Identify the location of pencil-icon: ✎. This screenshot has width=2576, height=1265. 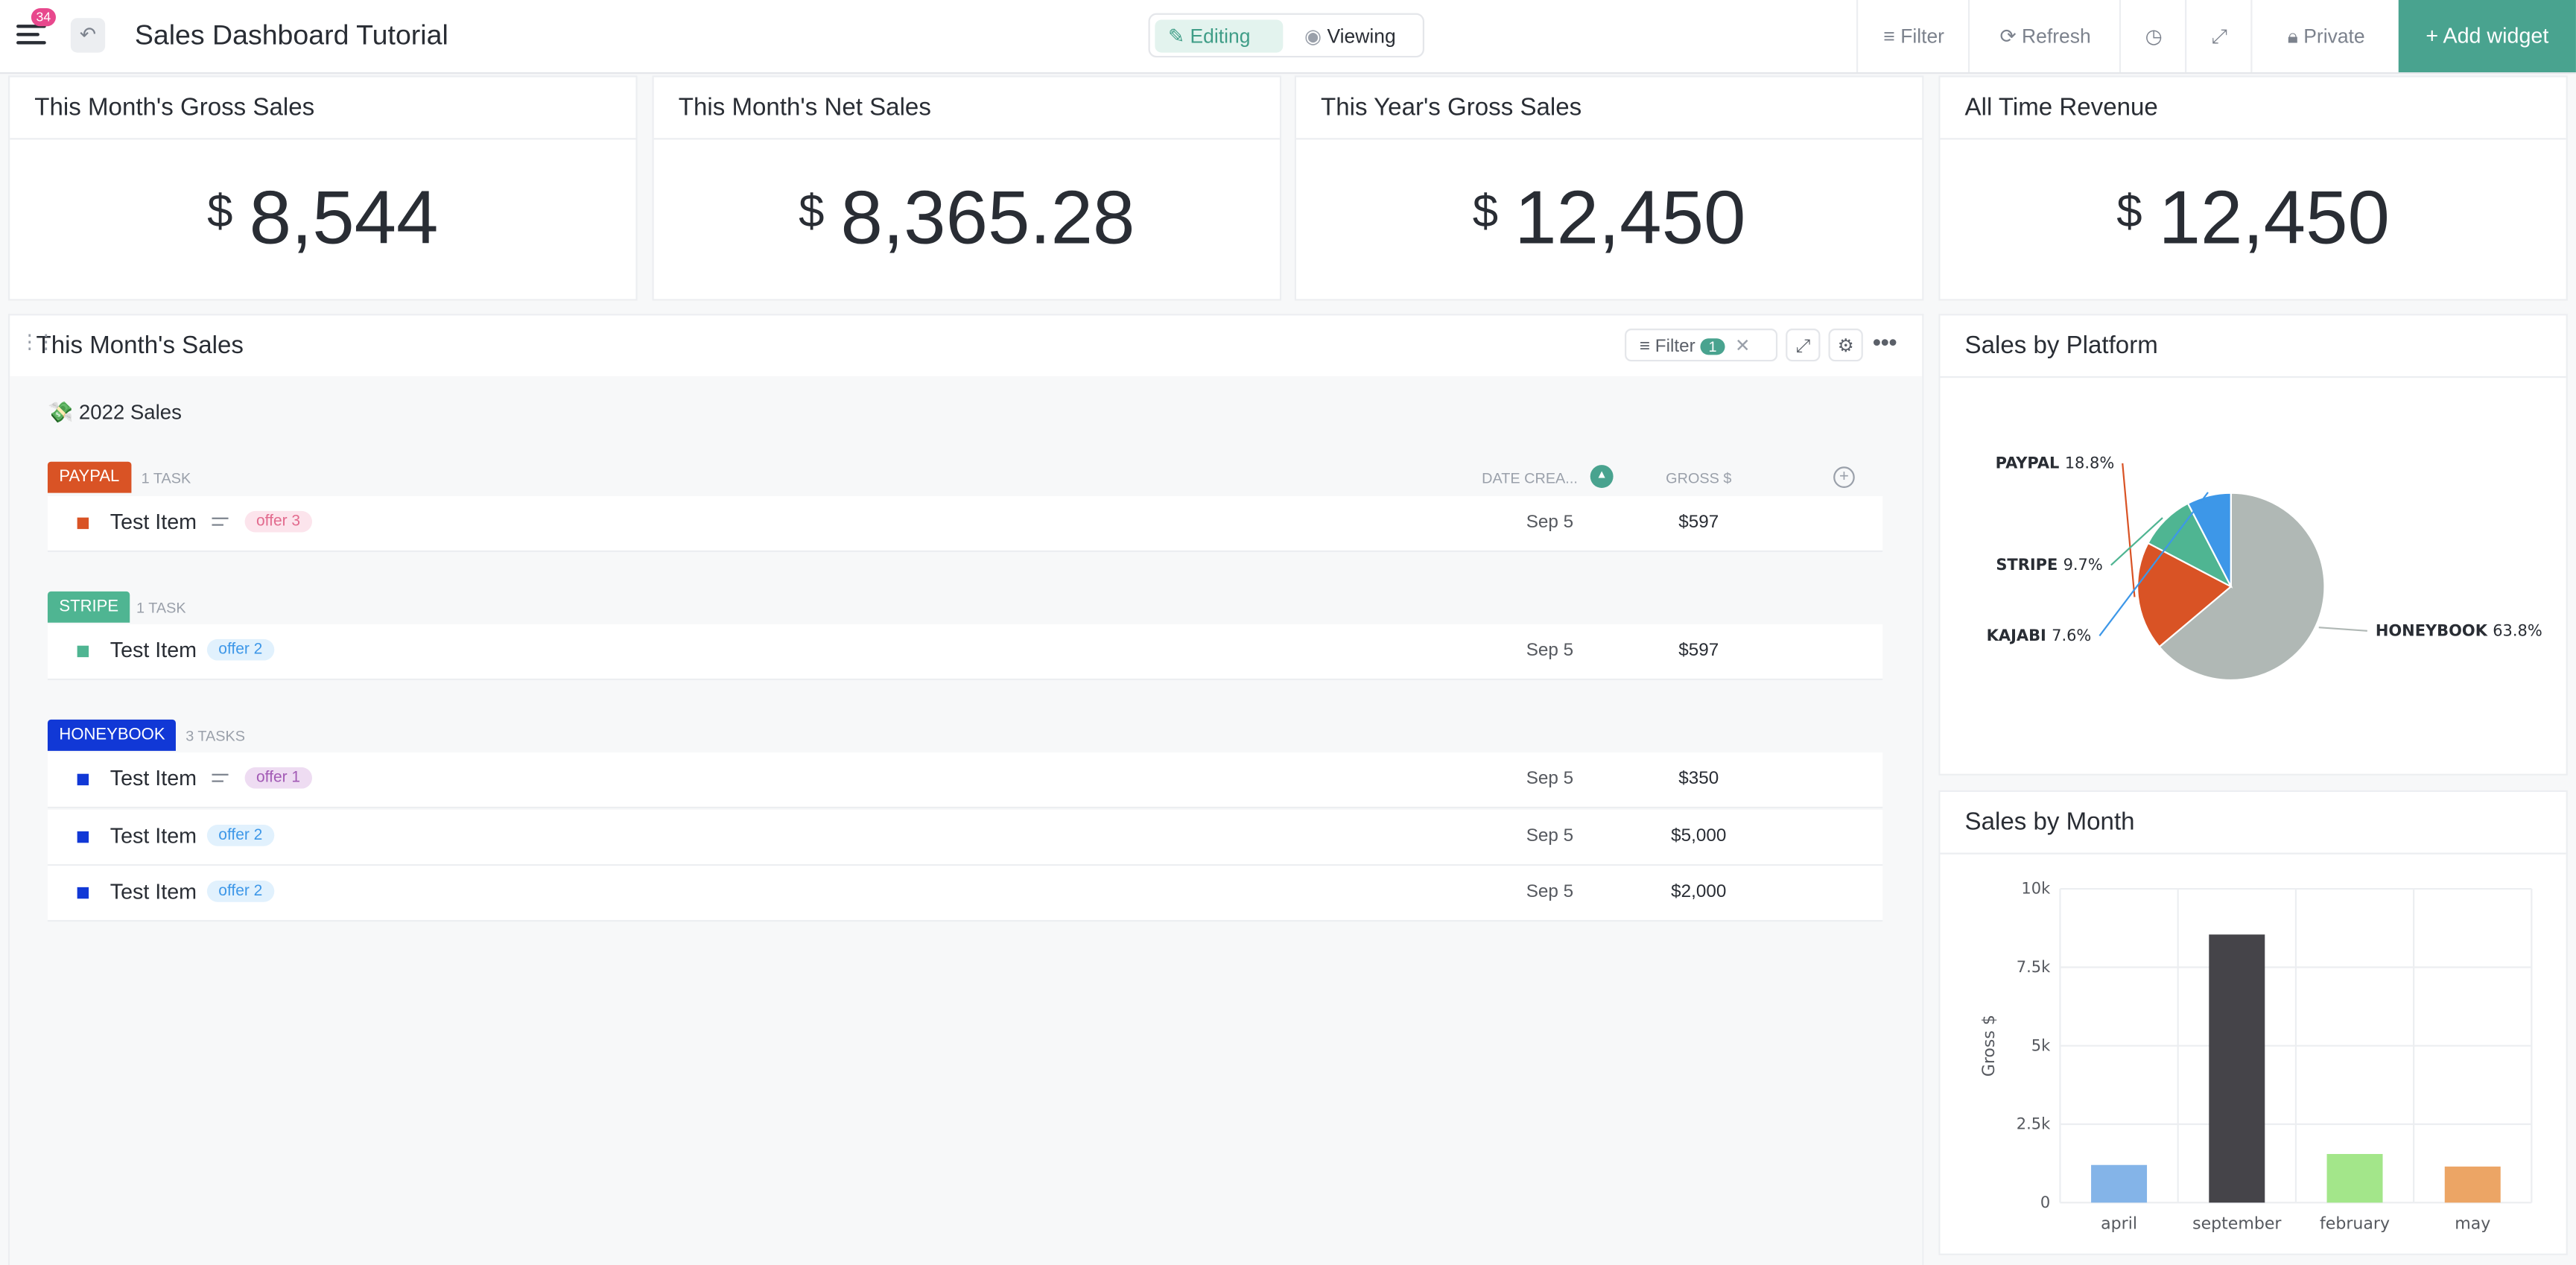
(1176, 36).